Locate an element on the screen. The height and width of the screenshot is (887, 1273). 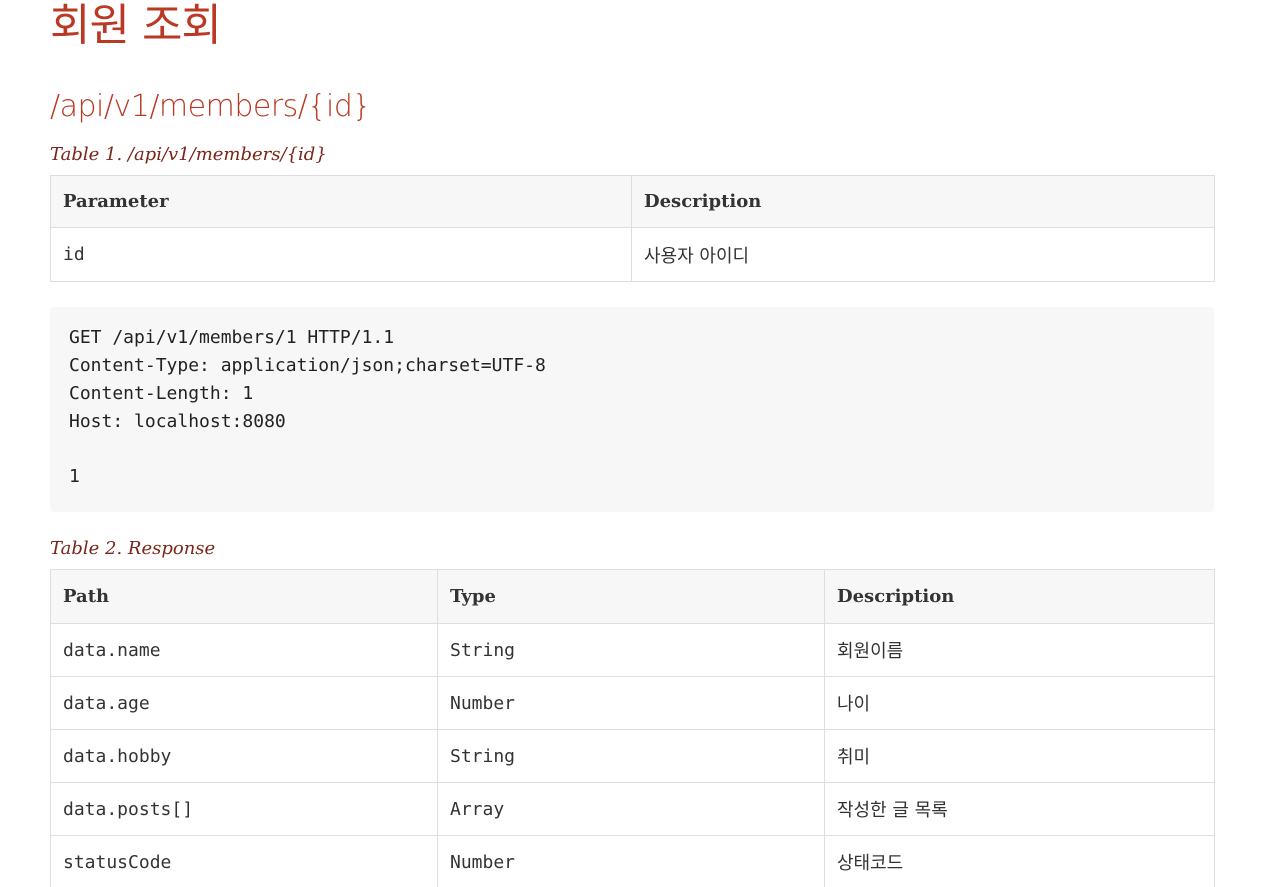
description-cell: 상태코드 is located at coordinates (1019, 861).